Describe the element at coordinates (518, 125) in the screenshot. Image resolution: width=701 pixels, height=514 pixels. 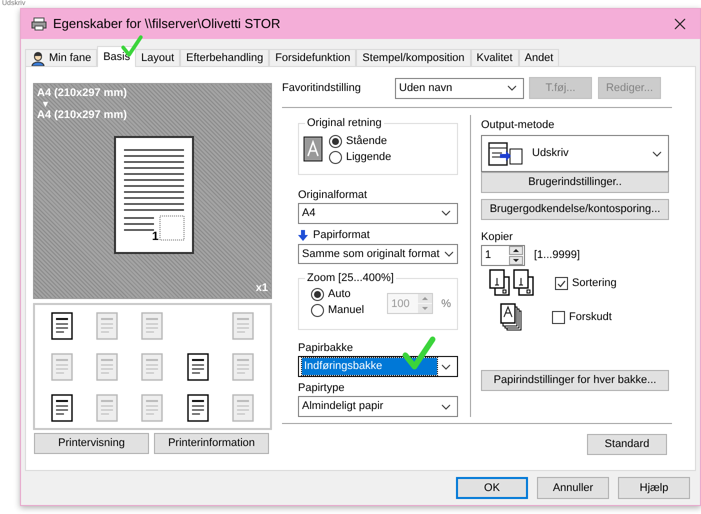
I see `field-label: Output-metode` at that location.